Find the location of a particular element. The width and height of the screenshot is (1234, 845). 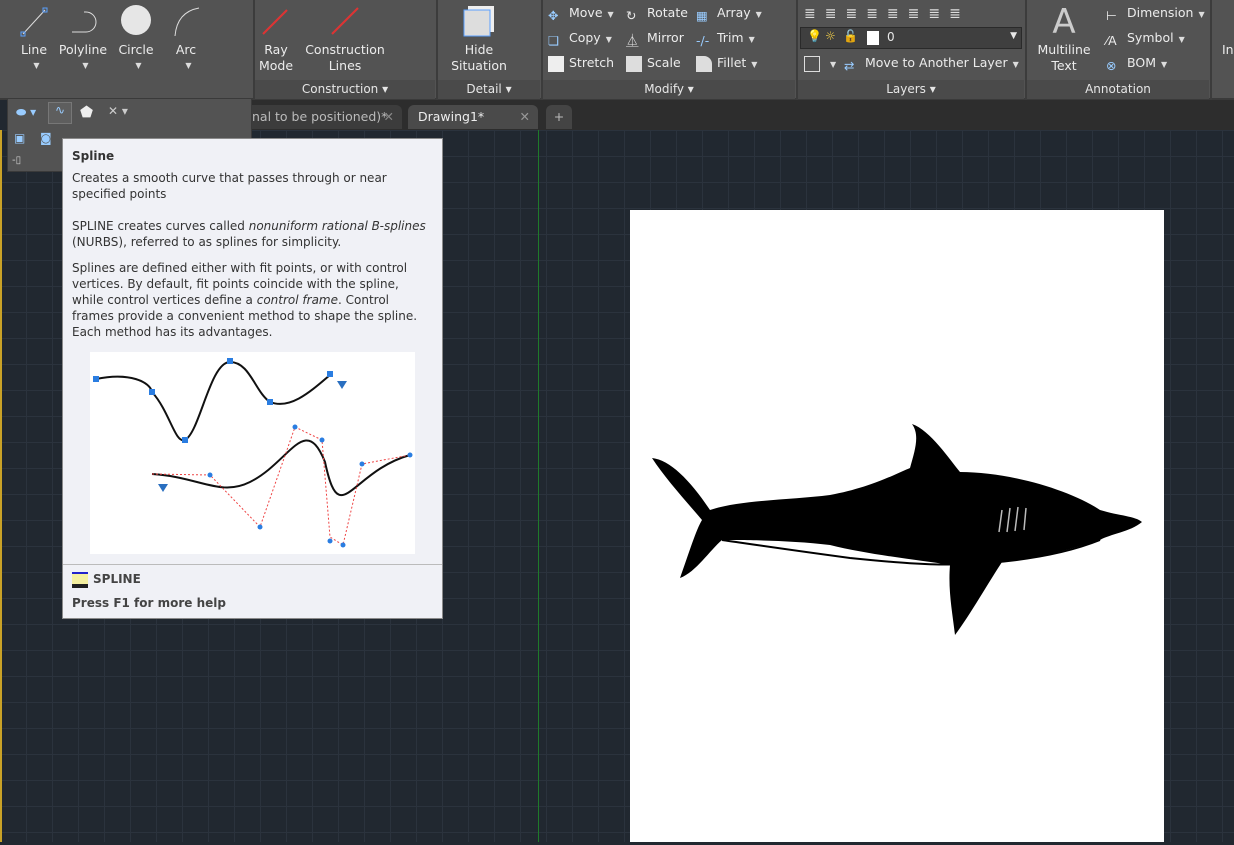

text-a-icon: A is located at coordinates (1064, 22).